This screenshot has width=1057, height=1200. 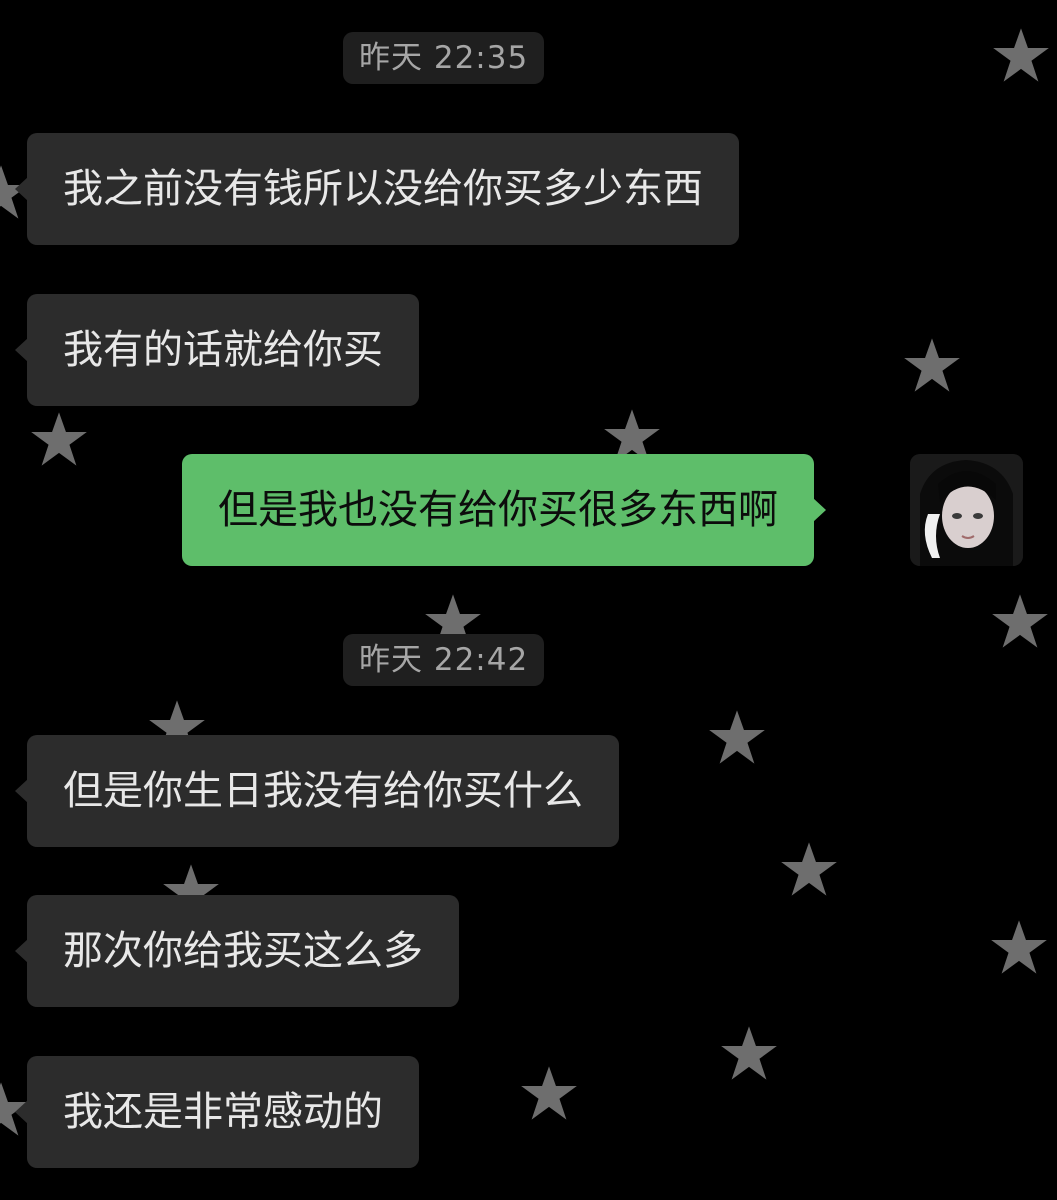 I want to click on user-avatar, so click(x=966, y=510).